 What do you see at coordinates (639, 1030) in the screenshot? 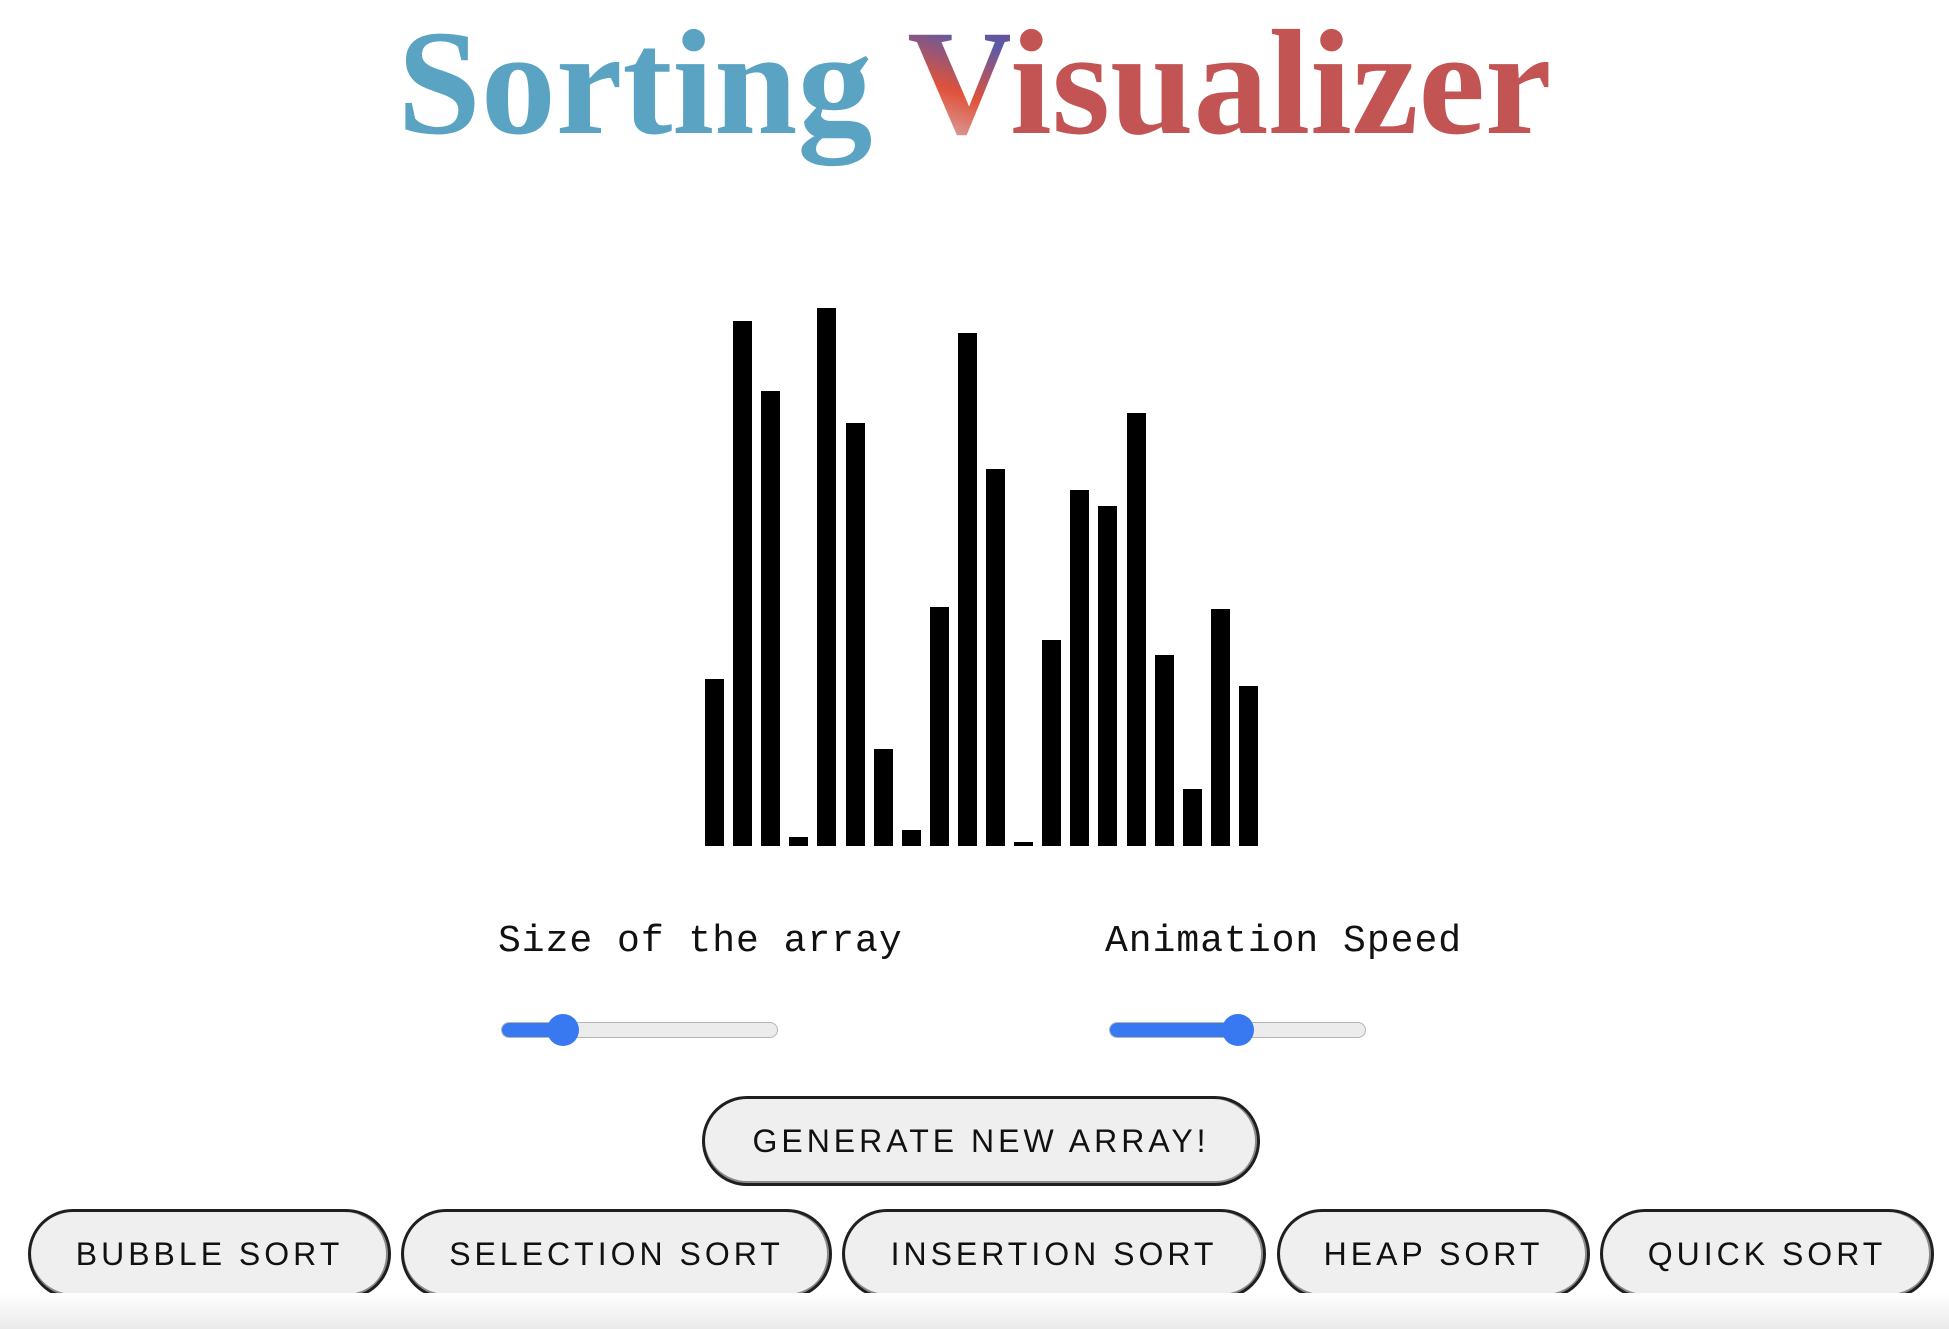
I see `array-size-slider` at bounding box center [639, 1030].